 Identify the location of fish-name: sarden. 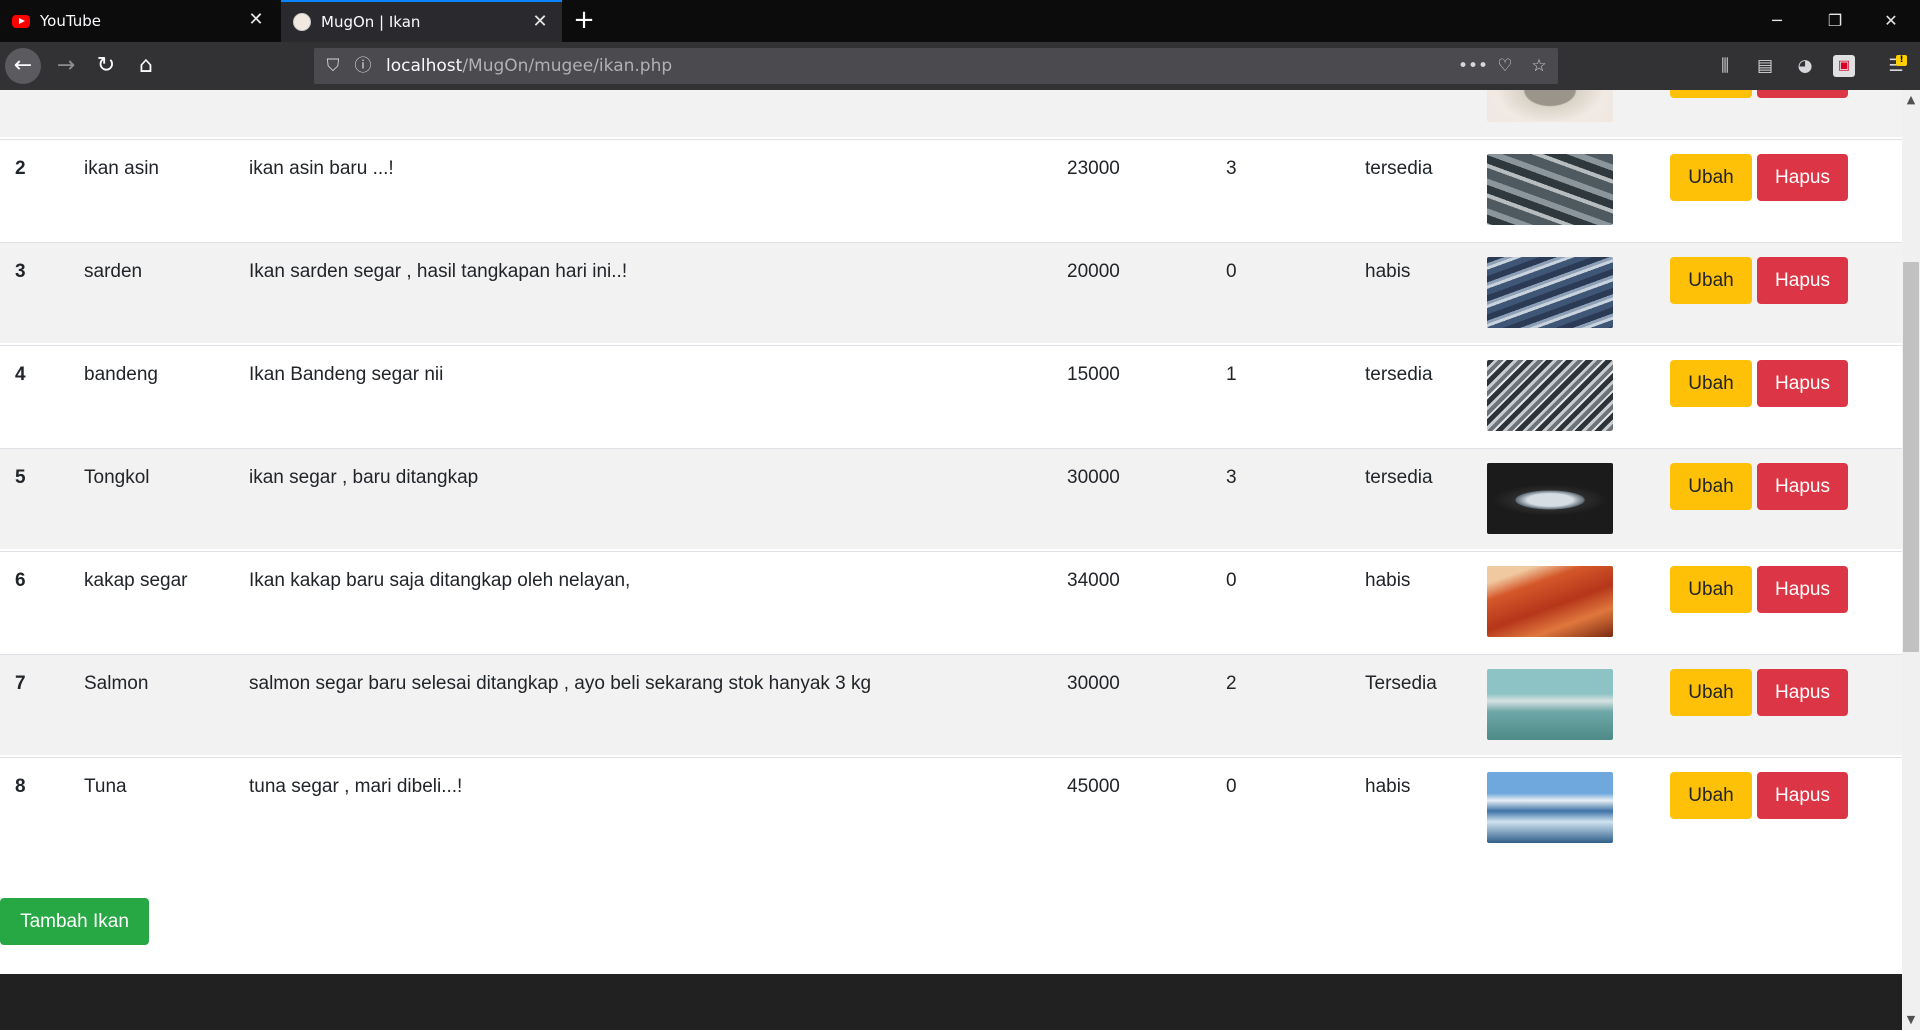
(113, 271).